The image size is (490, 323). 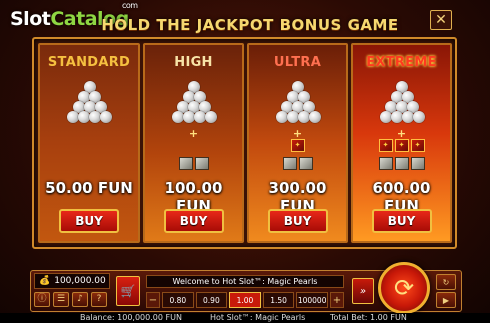 I want to click on turbo-button: », so click(x=363, y=291).